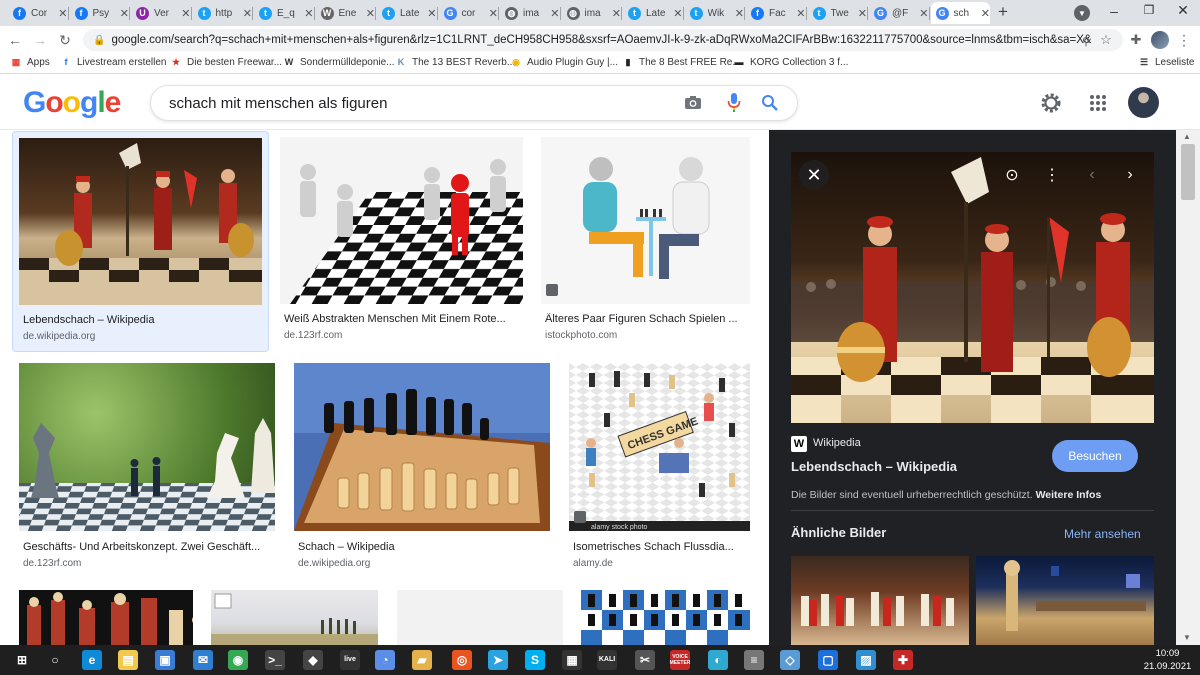  Describe the element at coordinates (1095, 456) in the screenshot. I see `visit-button: Besuchen` at that location.